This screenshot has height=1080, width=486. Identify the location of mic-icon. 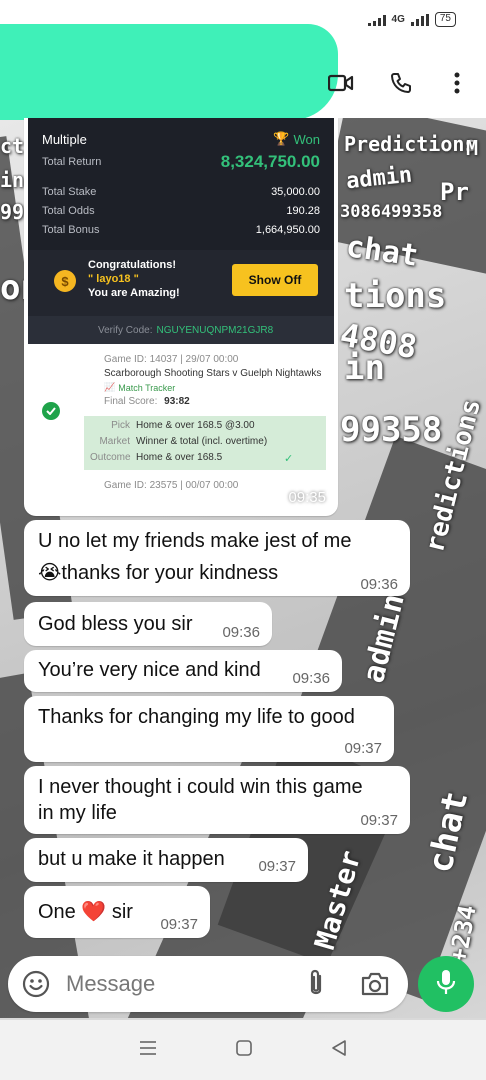
(446, 984).